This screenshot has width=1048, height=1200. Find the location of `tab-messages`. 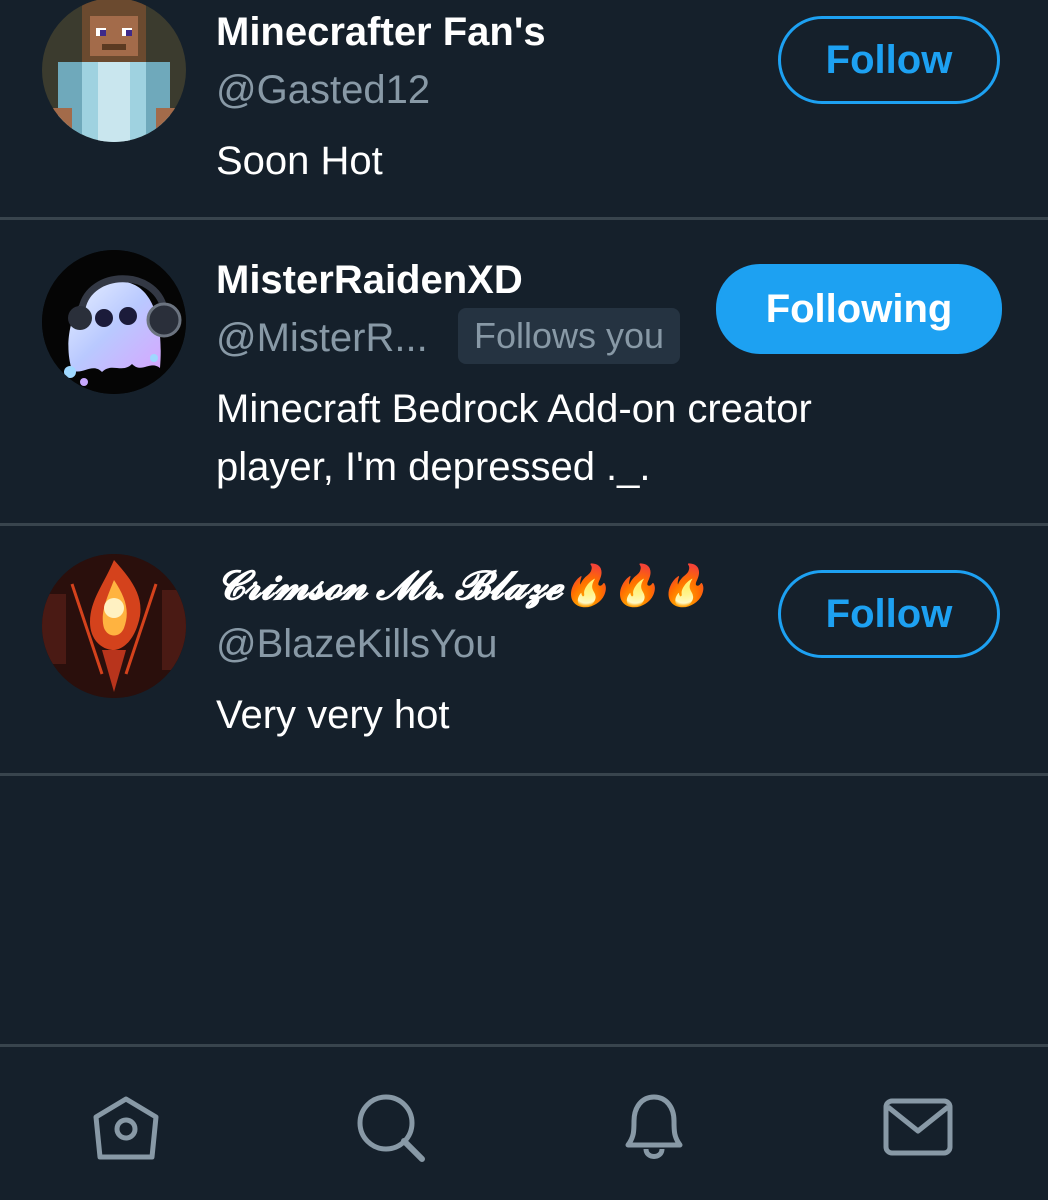

tab-messages is located at coordinates (918, 1127).